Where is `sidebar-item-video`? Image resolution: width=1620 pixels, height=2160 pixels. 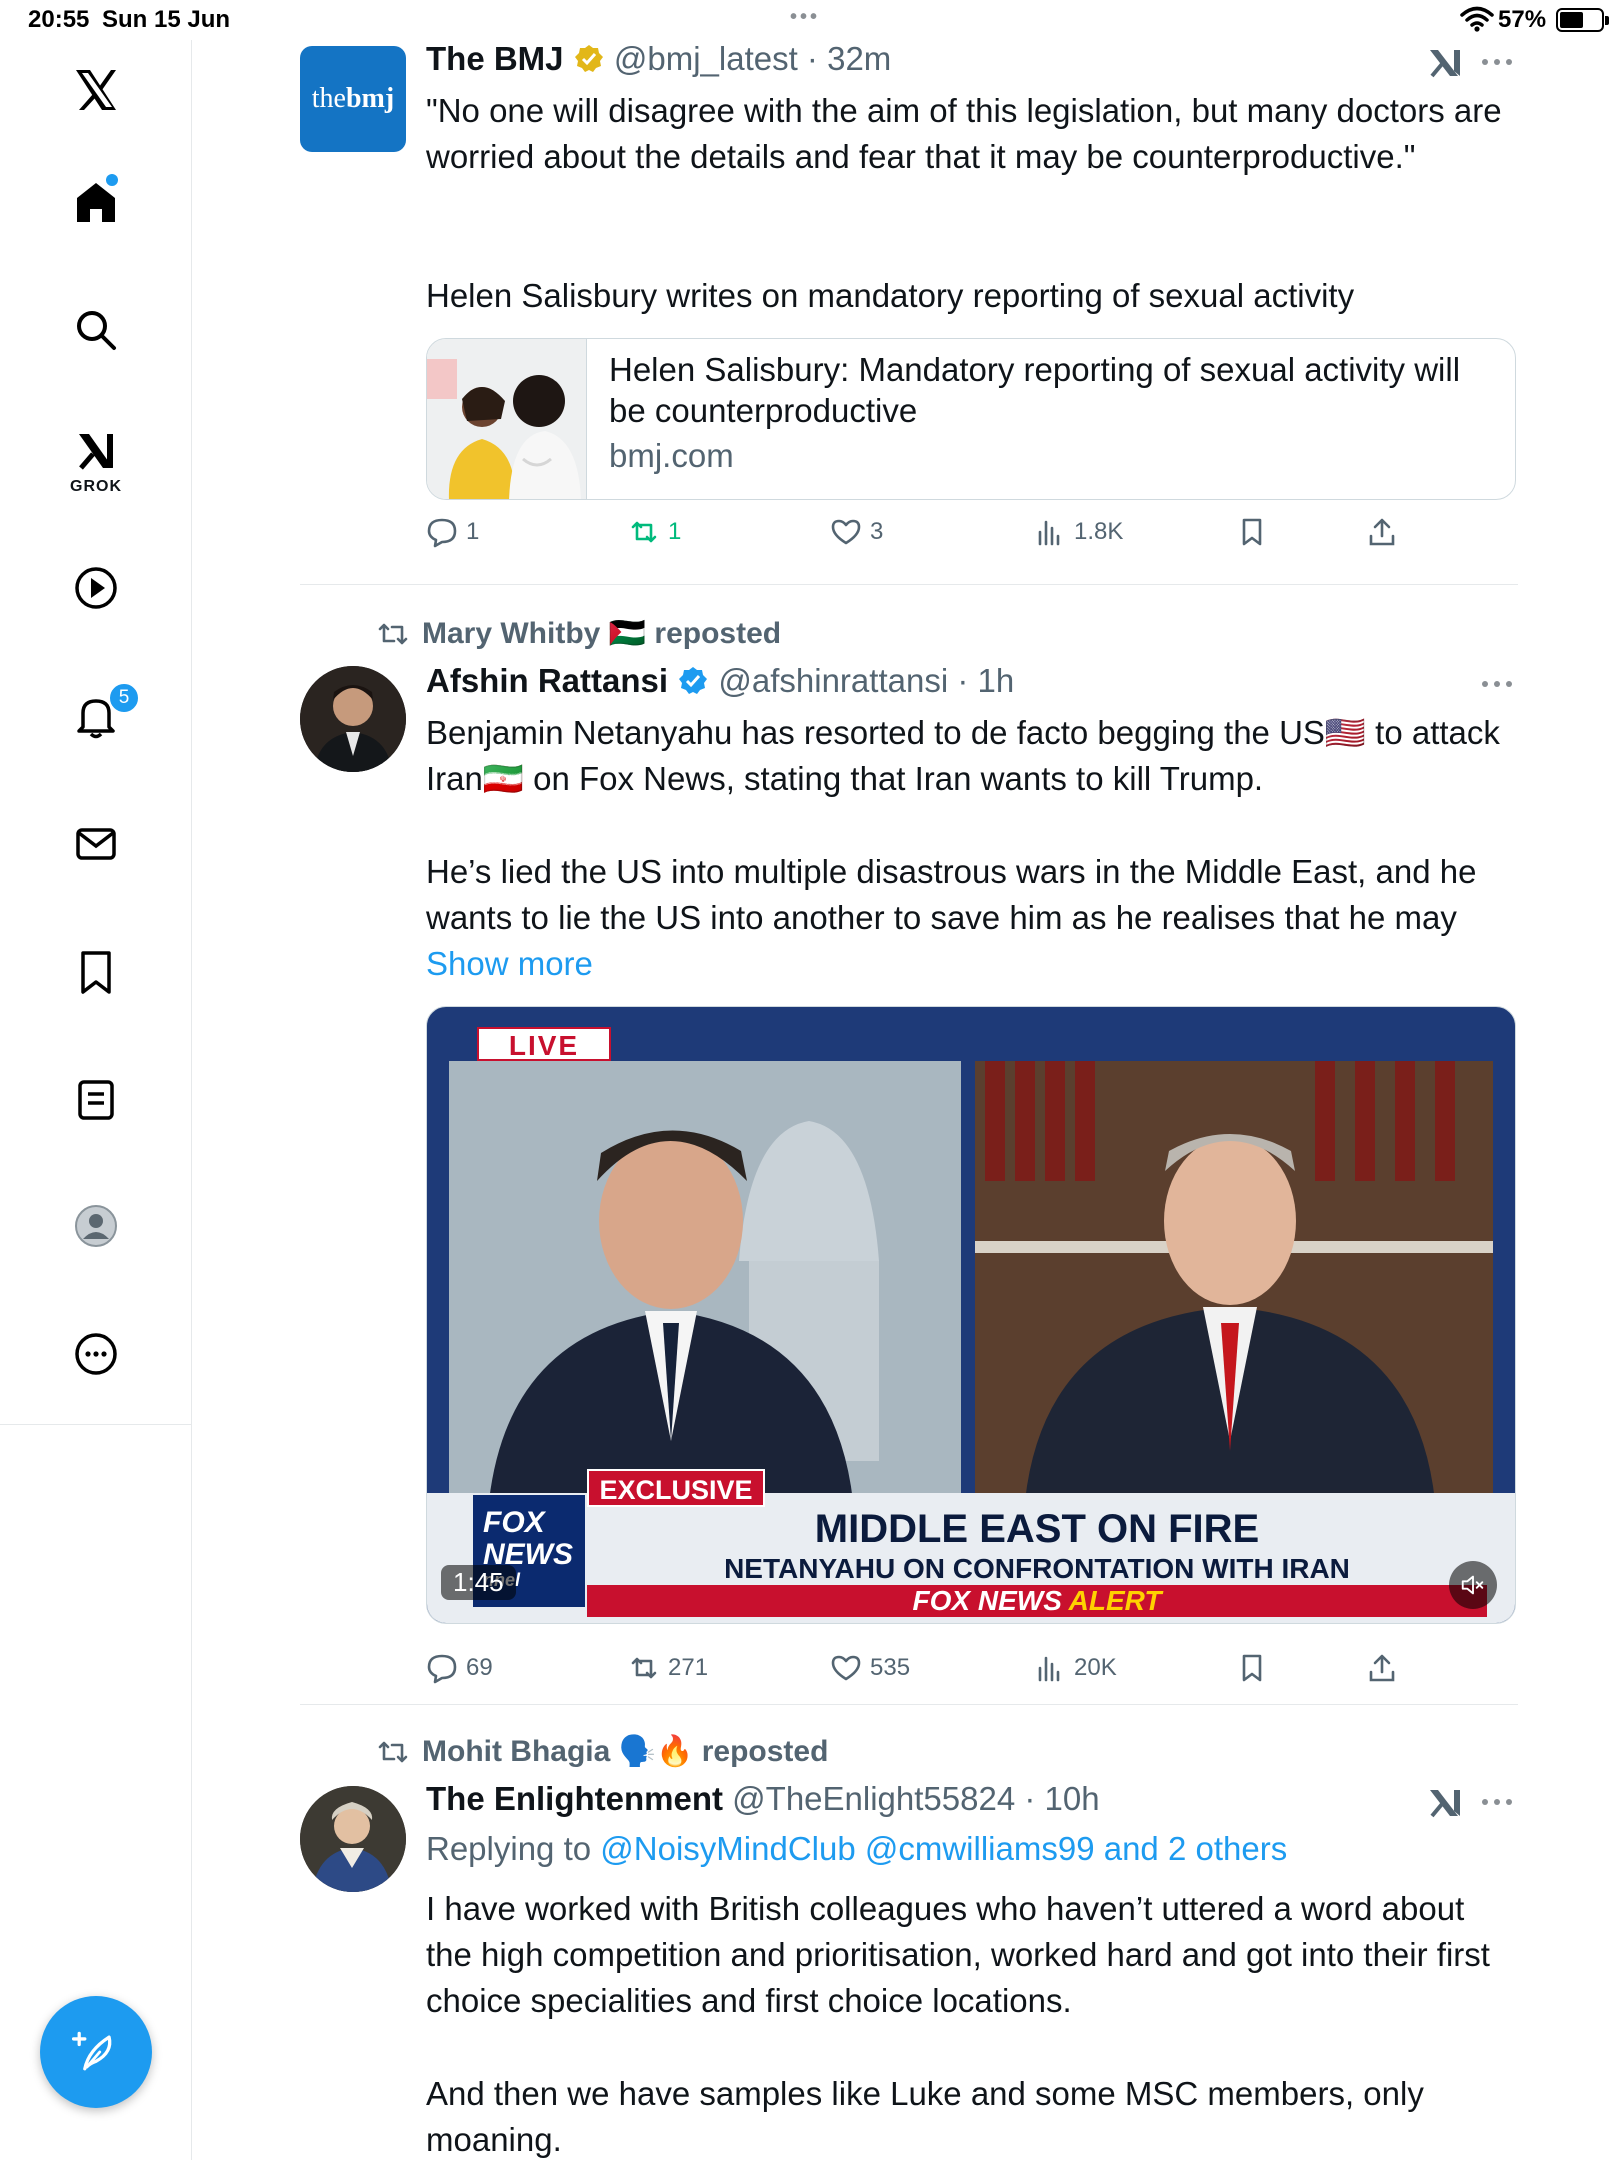
sidebar-item-video is located at coordinates (96, 588).